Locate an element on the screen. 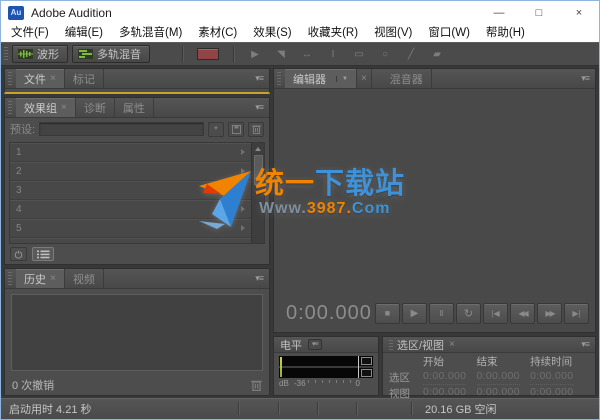 Image resolution: width=600 pixels, height=420 pixels. effect-slot-number: 2 is located at coordinates (19, 171).